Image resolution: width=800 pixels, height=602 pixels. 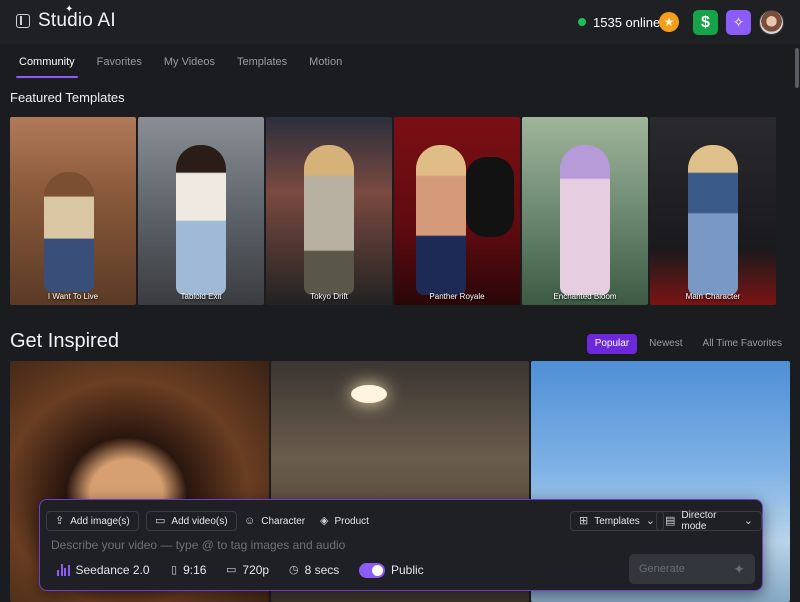 What do you see at coordinates (582, 22) in the screenshot?
I see `online-dot-icon` at bounding box center [582, 22].